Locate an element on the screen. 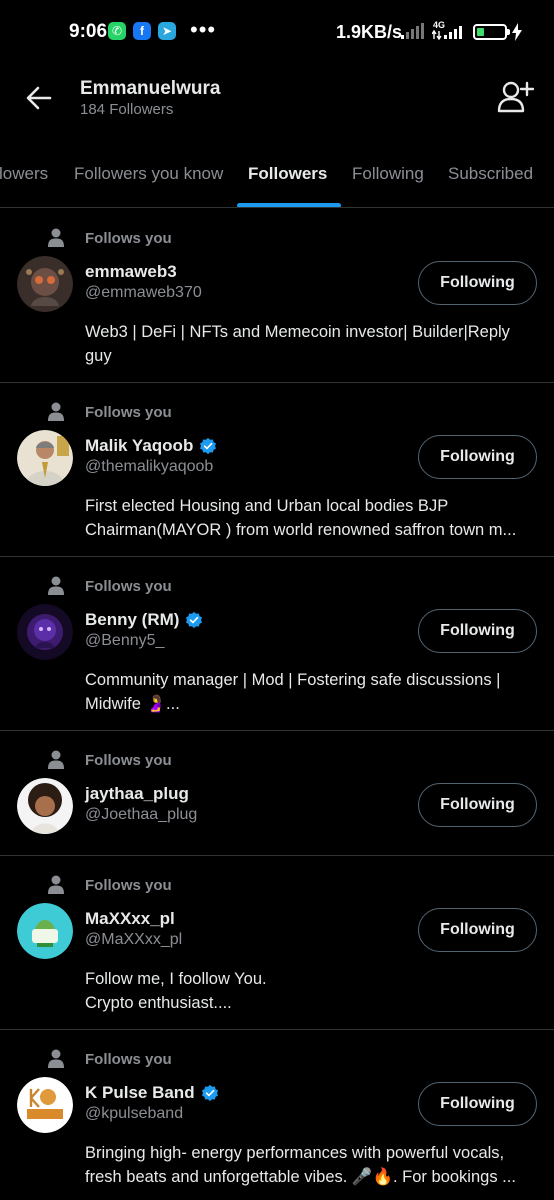  battery-icon: 27 is located at coordinates (490, 32).